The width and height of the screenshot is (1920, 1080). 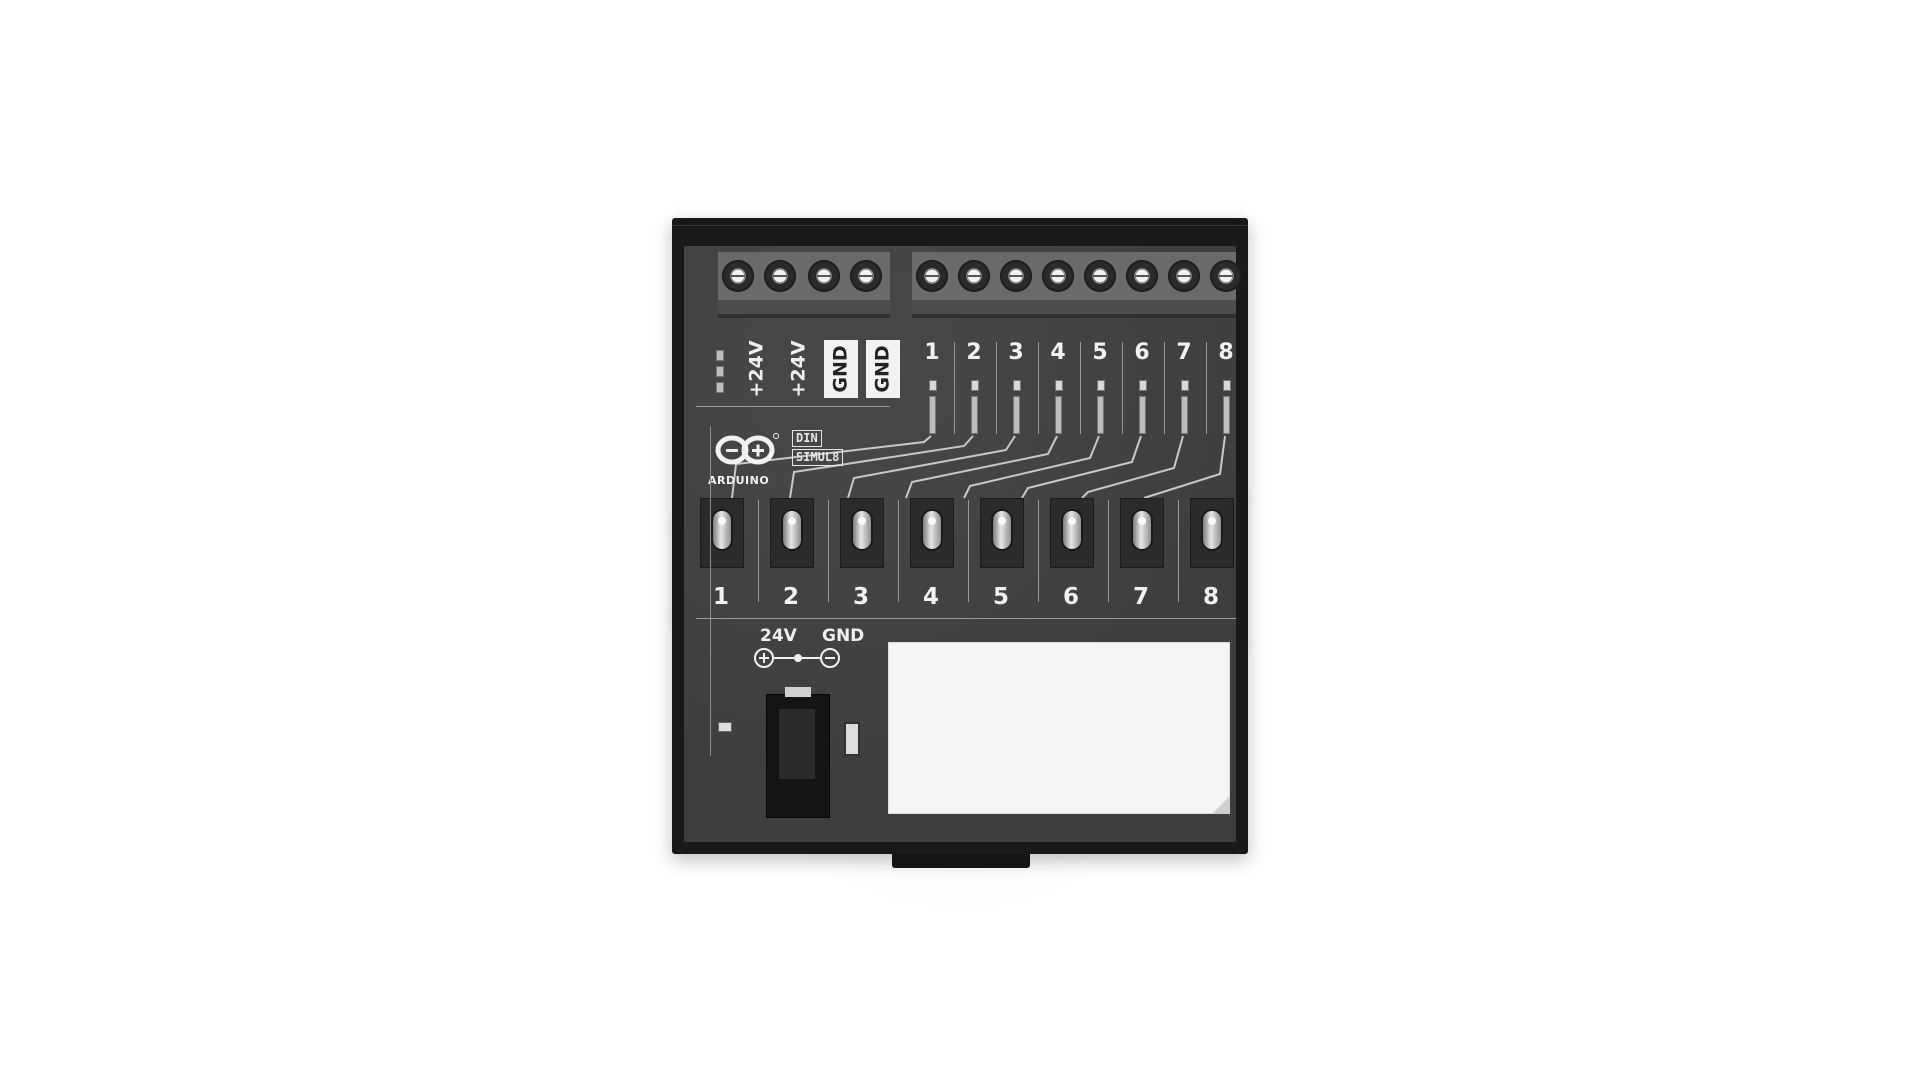 I want to click on label-corner, so click(x=1221, y=805).